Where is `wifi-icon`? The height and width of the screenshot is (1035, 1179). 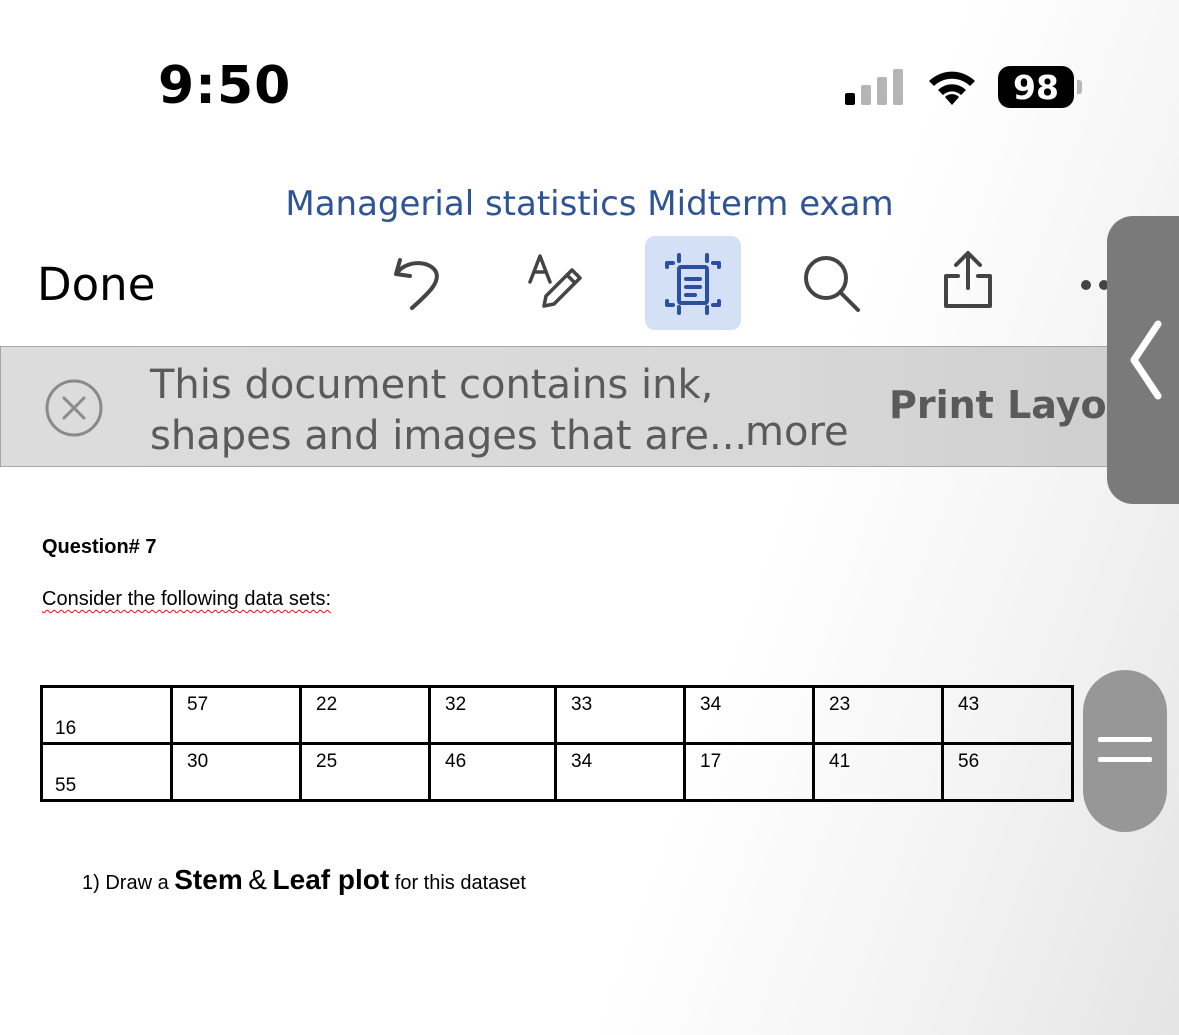 wifi-icon is located at coordinates (952, 88).